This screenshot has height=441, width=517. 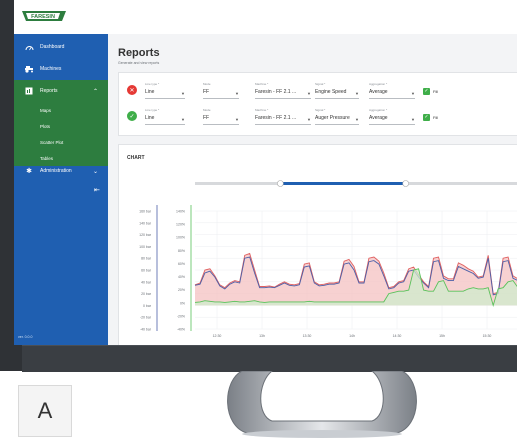 I want to click on right-axis-tick: 60%, so click(x=181, y=264).